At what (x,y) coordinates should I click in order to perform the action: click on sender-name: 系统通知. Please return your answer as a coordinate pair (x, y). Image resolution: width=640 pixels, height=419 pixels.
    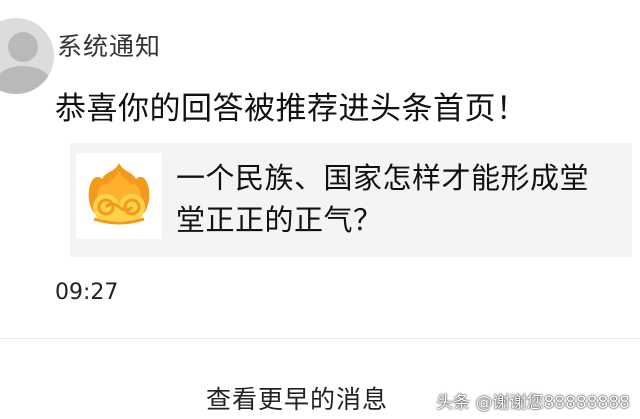
    Looking at the image, I should click on (109, 46).